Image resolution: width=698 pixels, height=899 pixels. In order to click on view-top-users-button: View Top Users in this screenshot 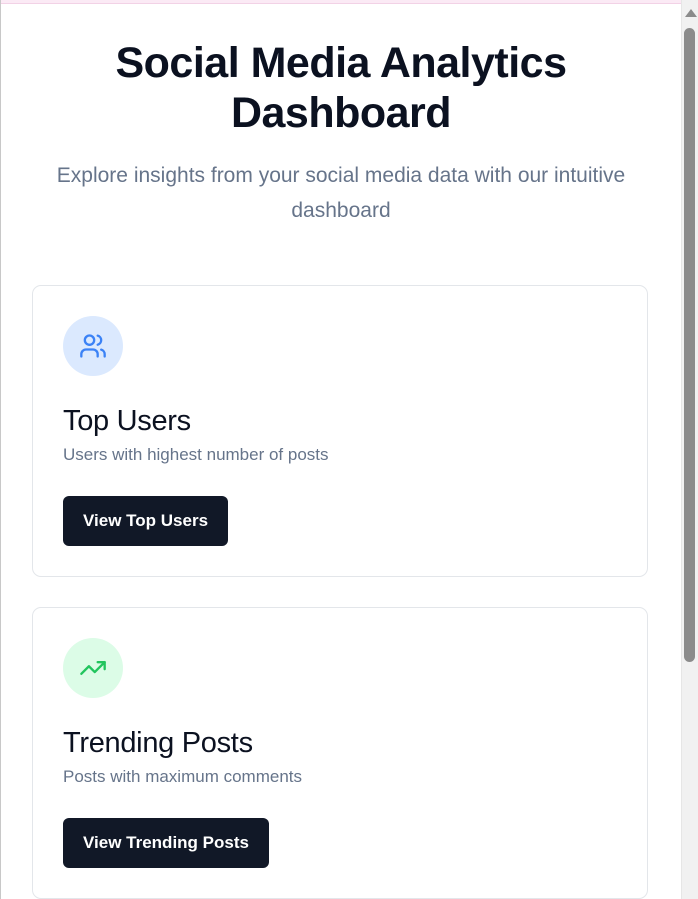, I will do `click(146, 521)`.